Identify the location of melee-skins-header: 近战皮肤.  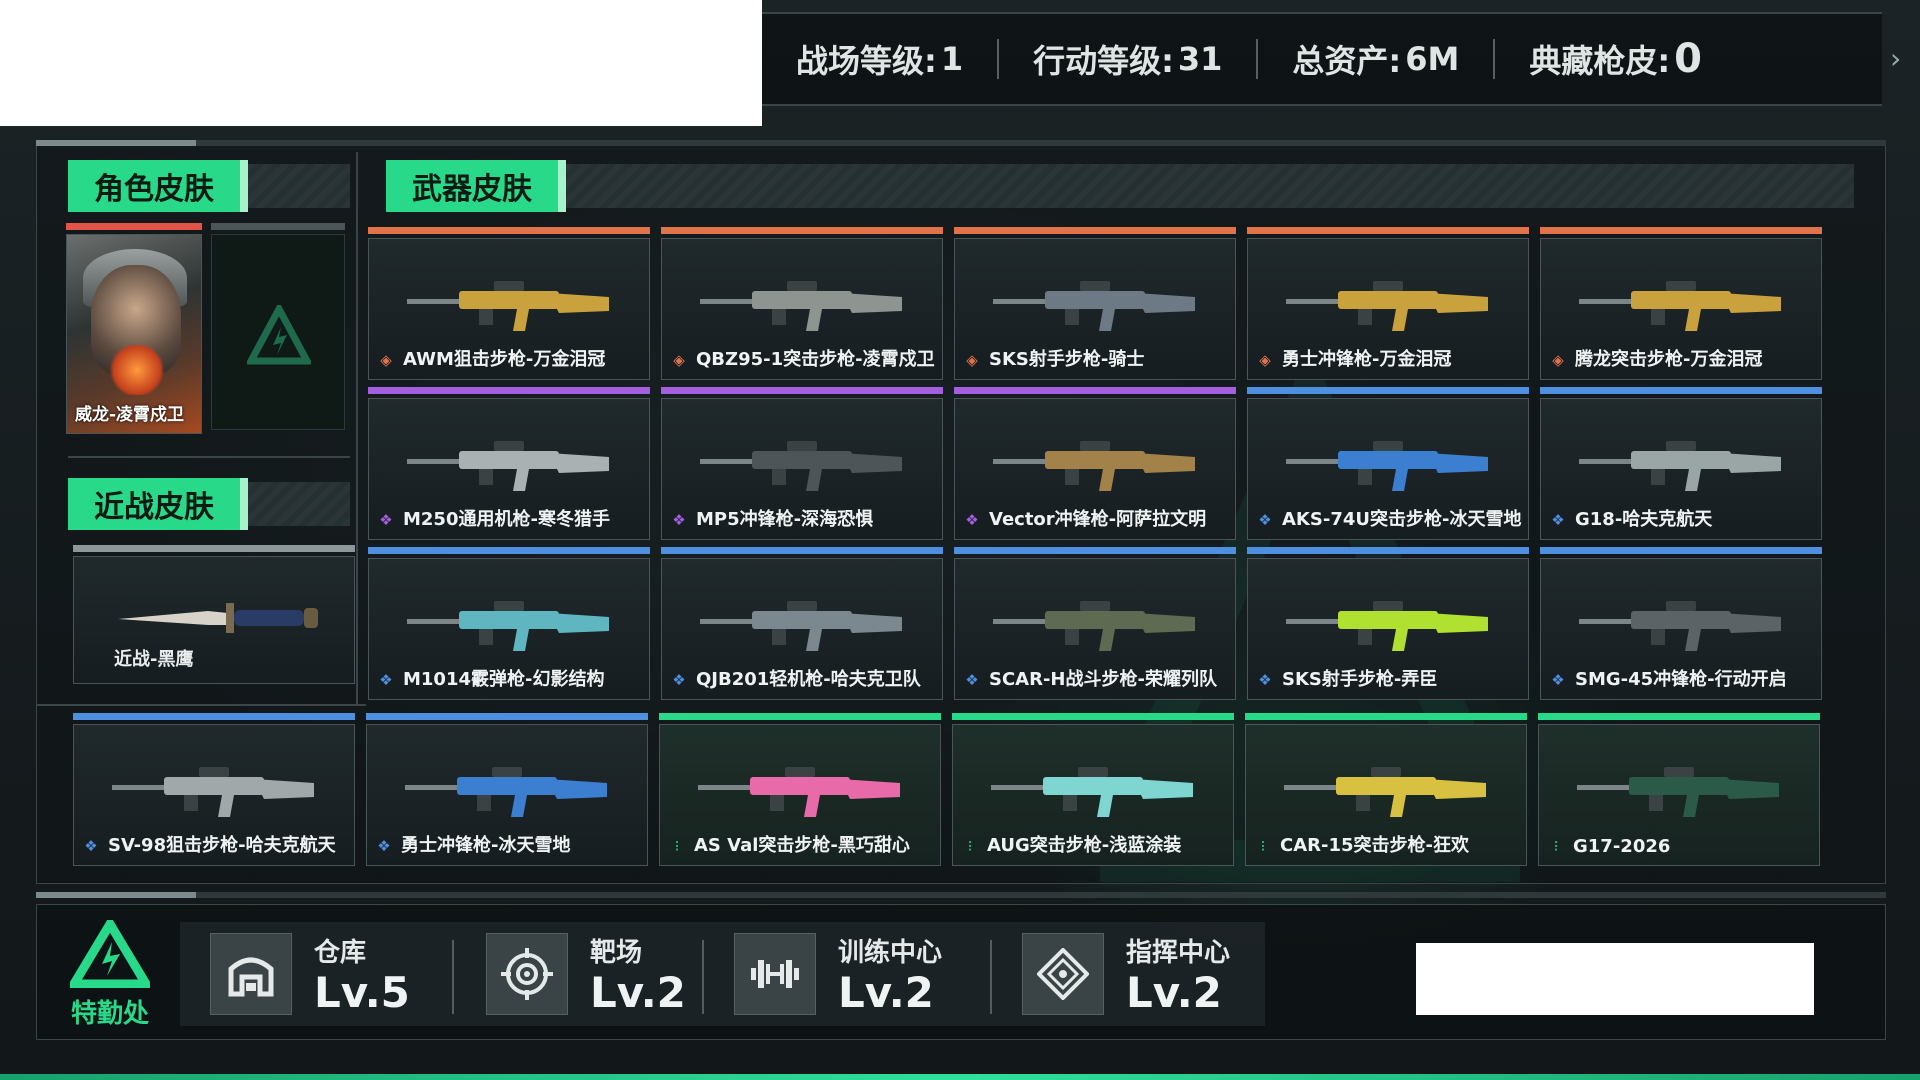
(209, 504).